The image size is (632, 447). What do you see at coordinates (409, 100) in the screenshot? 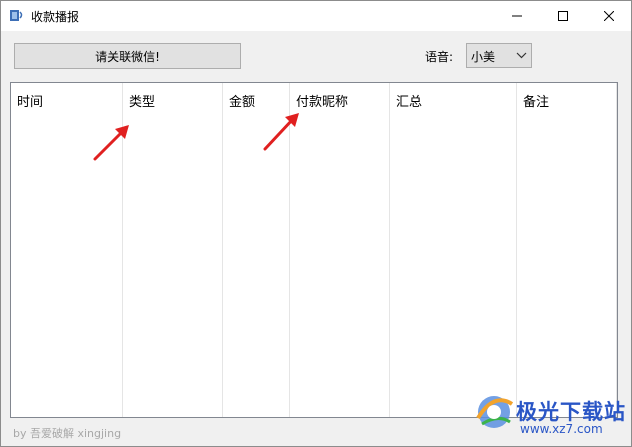
I see `column-header-summary: 汇总` at bounding box center [409, 100].